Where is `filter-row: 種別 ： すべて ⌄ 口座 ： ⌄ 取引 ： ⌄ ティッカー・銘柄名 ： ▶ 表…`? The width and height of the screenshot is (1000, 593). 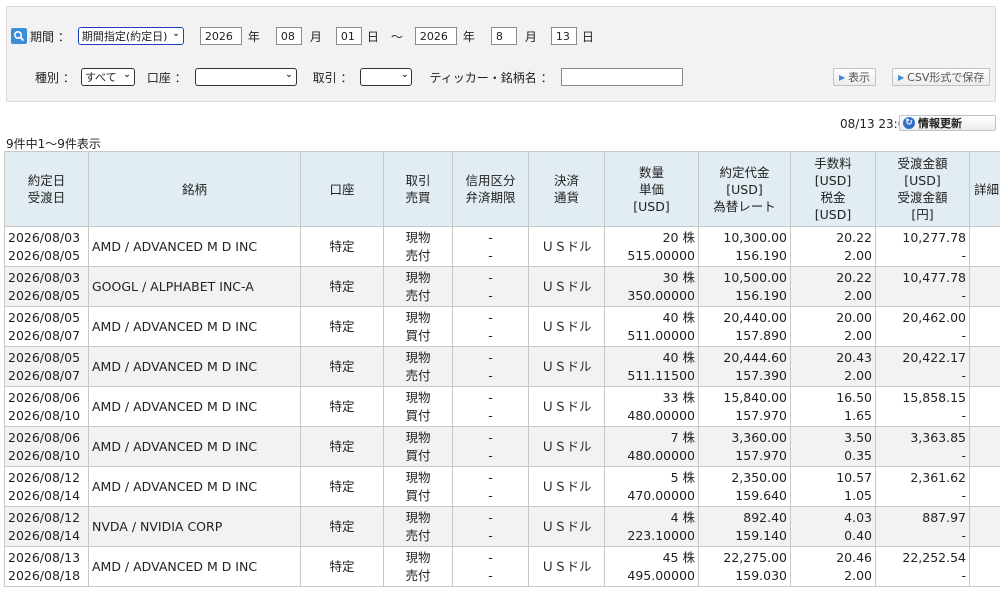 filter-row: 種別 ： すべて ⌄ 口座 ： ⌄ 取引 ： ⌄ ティッカー・銘柄名 ： ▶ 表… is located at coordinates (501, 77).